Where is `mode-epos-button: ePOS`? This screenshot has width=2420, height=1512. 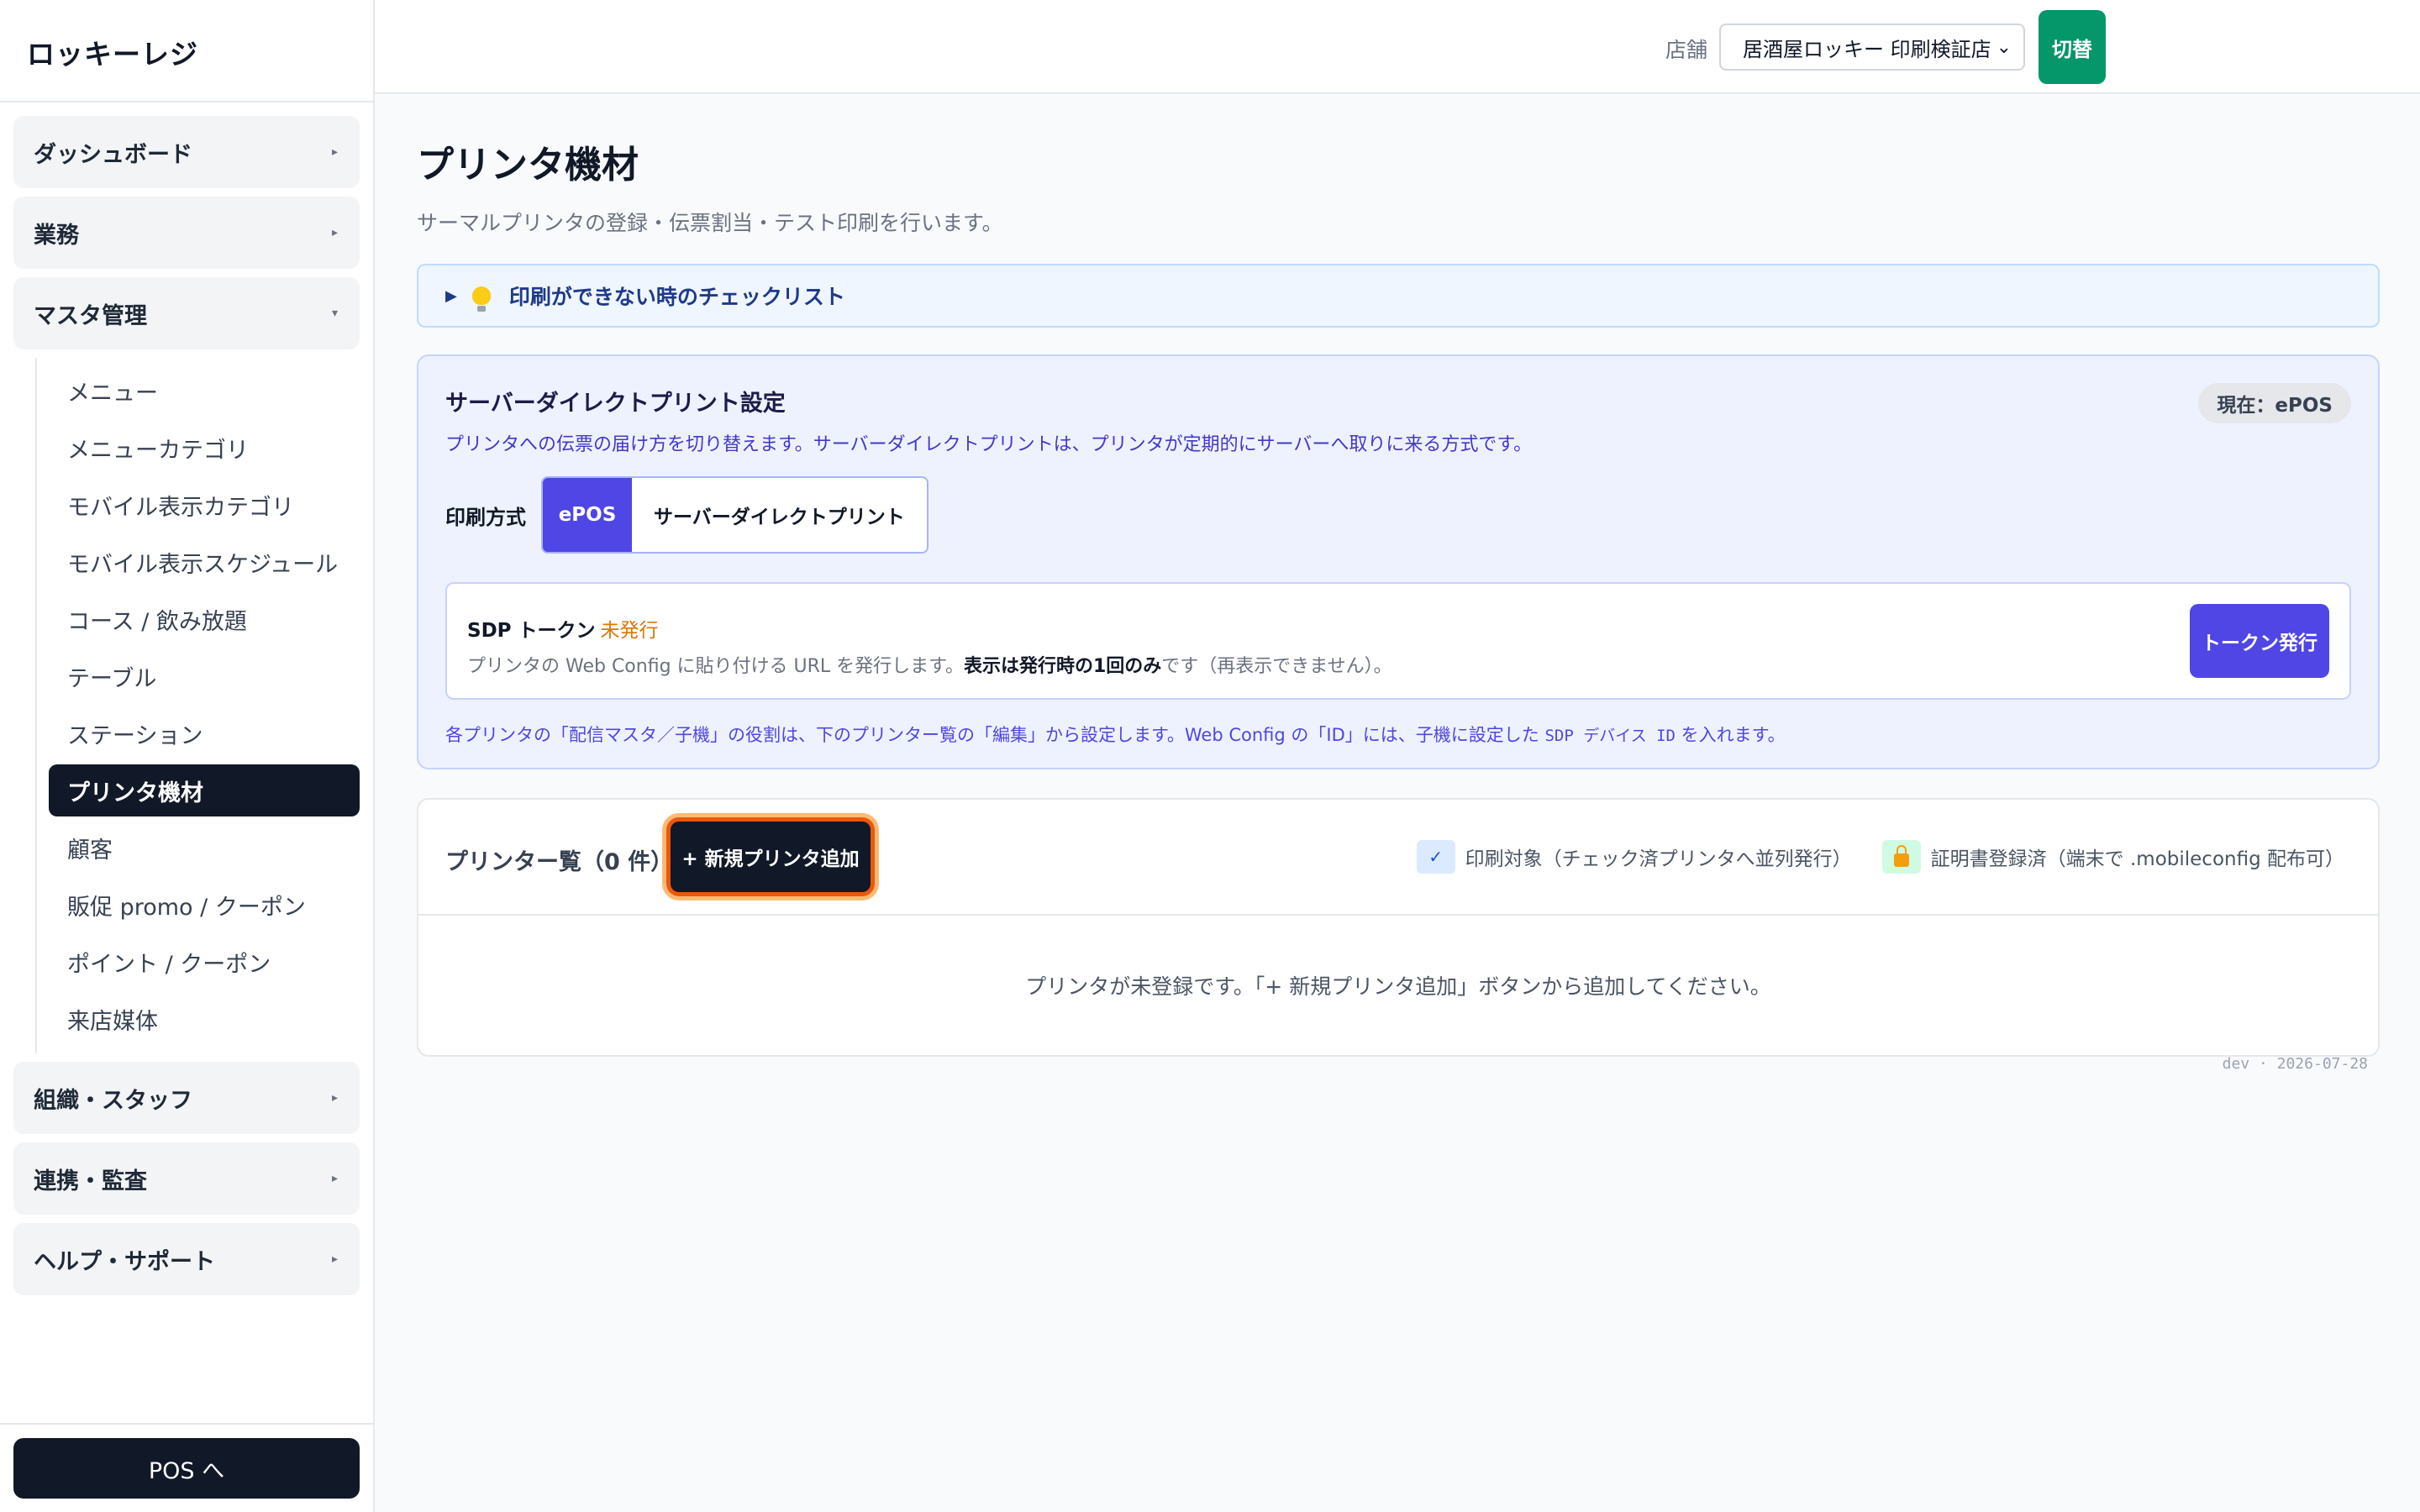
mode-epos-button: ePOS is located at coordinates (587, 515).